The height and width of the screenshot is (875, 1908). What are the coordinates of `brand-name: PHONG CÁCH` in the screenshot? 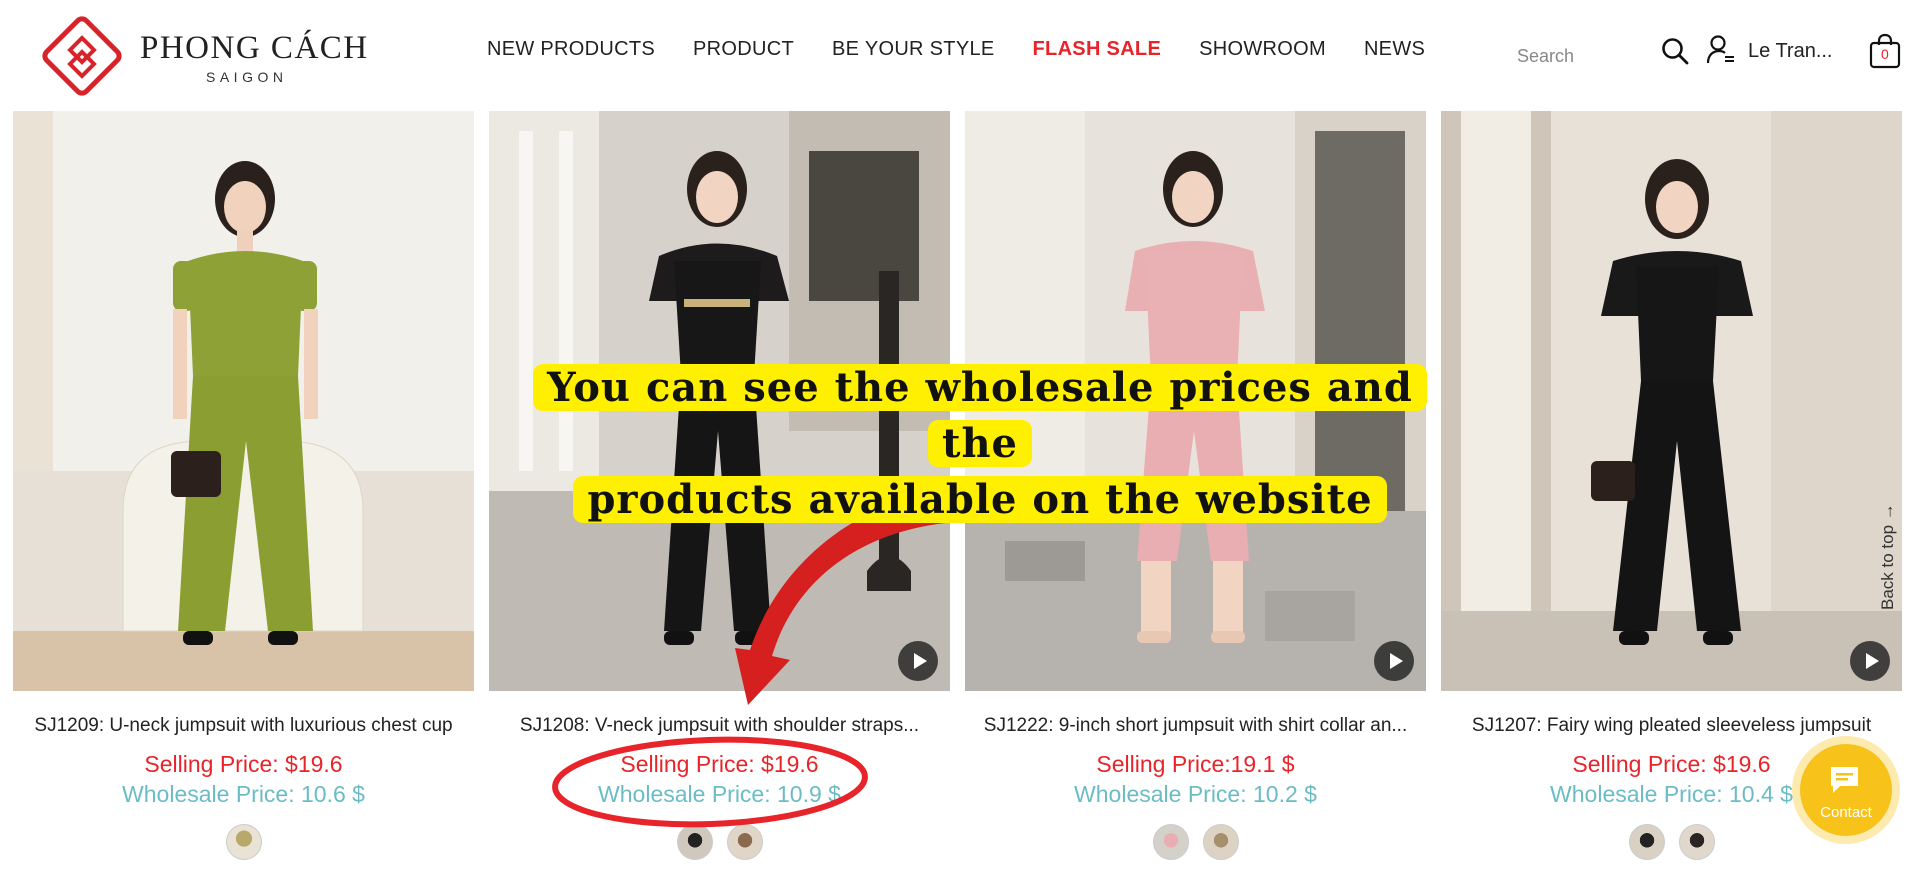 It's located at (254, 48).